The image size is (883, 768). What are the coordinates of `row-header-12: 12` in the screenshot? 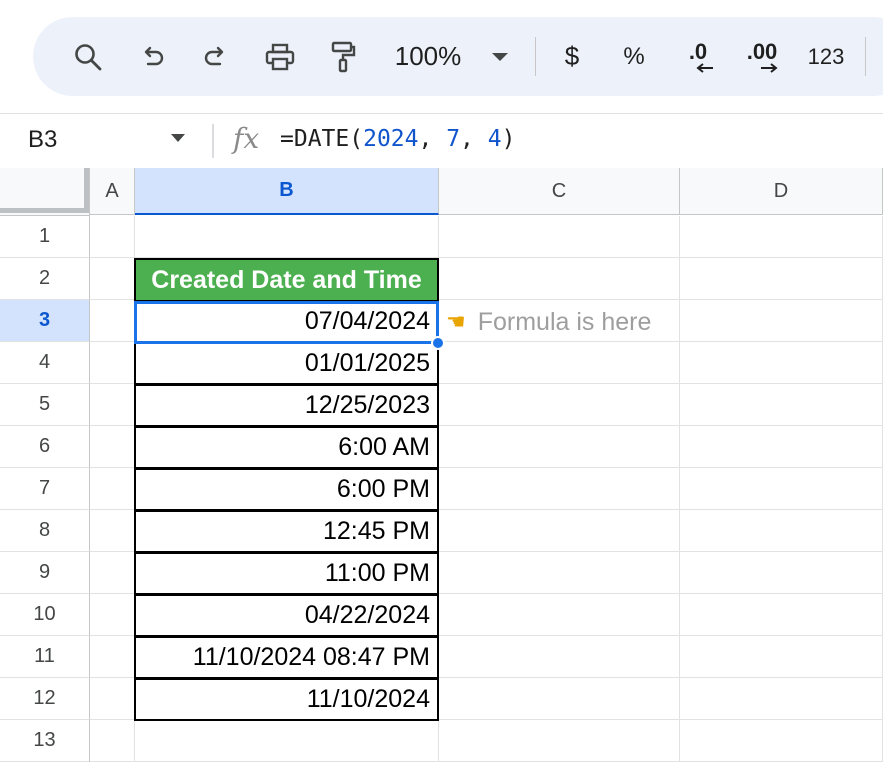 It's located at (45, 699).